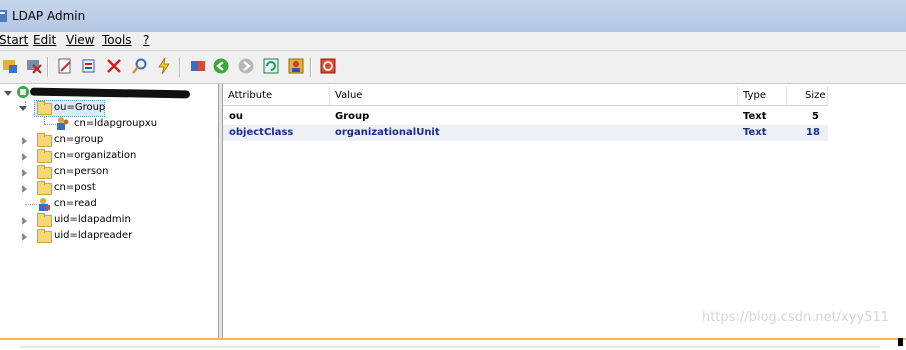 Image resolution: width=906 pixels, height=350 pixels. I want to click on tree-item-label: cn=ldapgroupxu, so click(116, 123).